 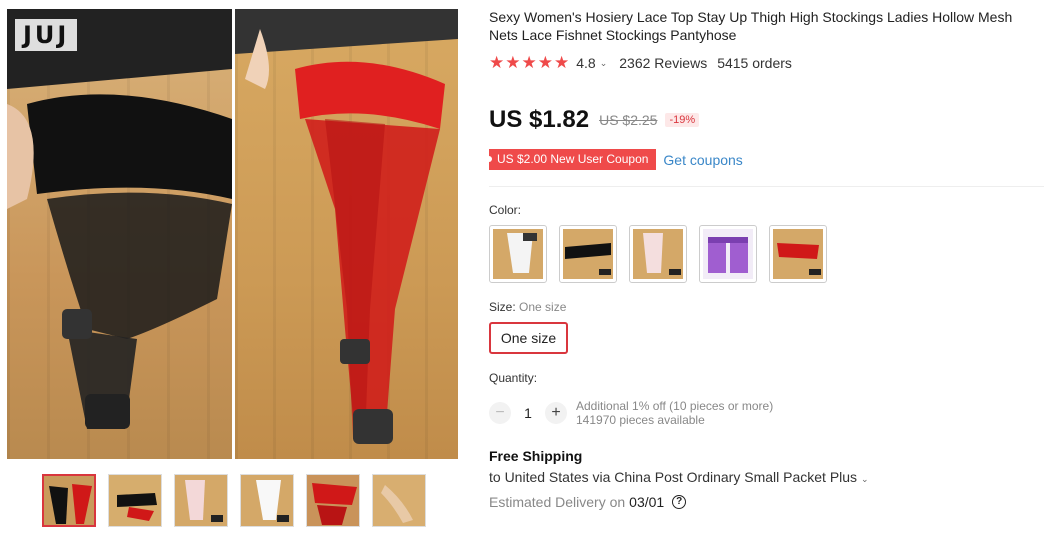 I want to click on color-label: Color:, so click(x=505, y=210).